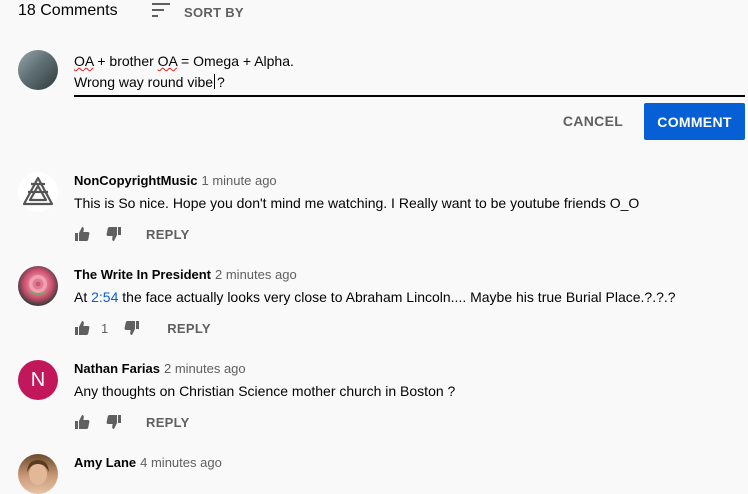  I want to click on comment-input-underline, so click(409, 96).